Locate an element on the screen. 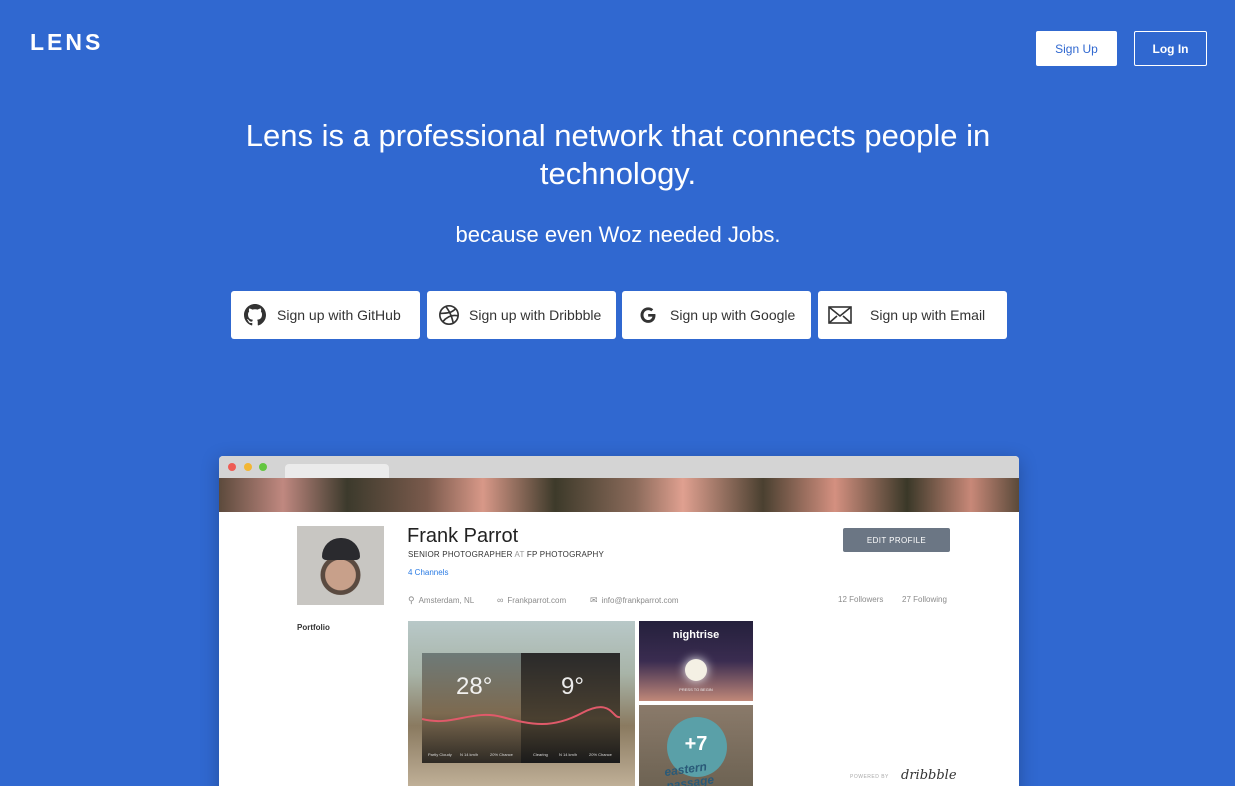  signup-button: Sign Up is located at coordinates (1076, 48).